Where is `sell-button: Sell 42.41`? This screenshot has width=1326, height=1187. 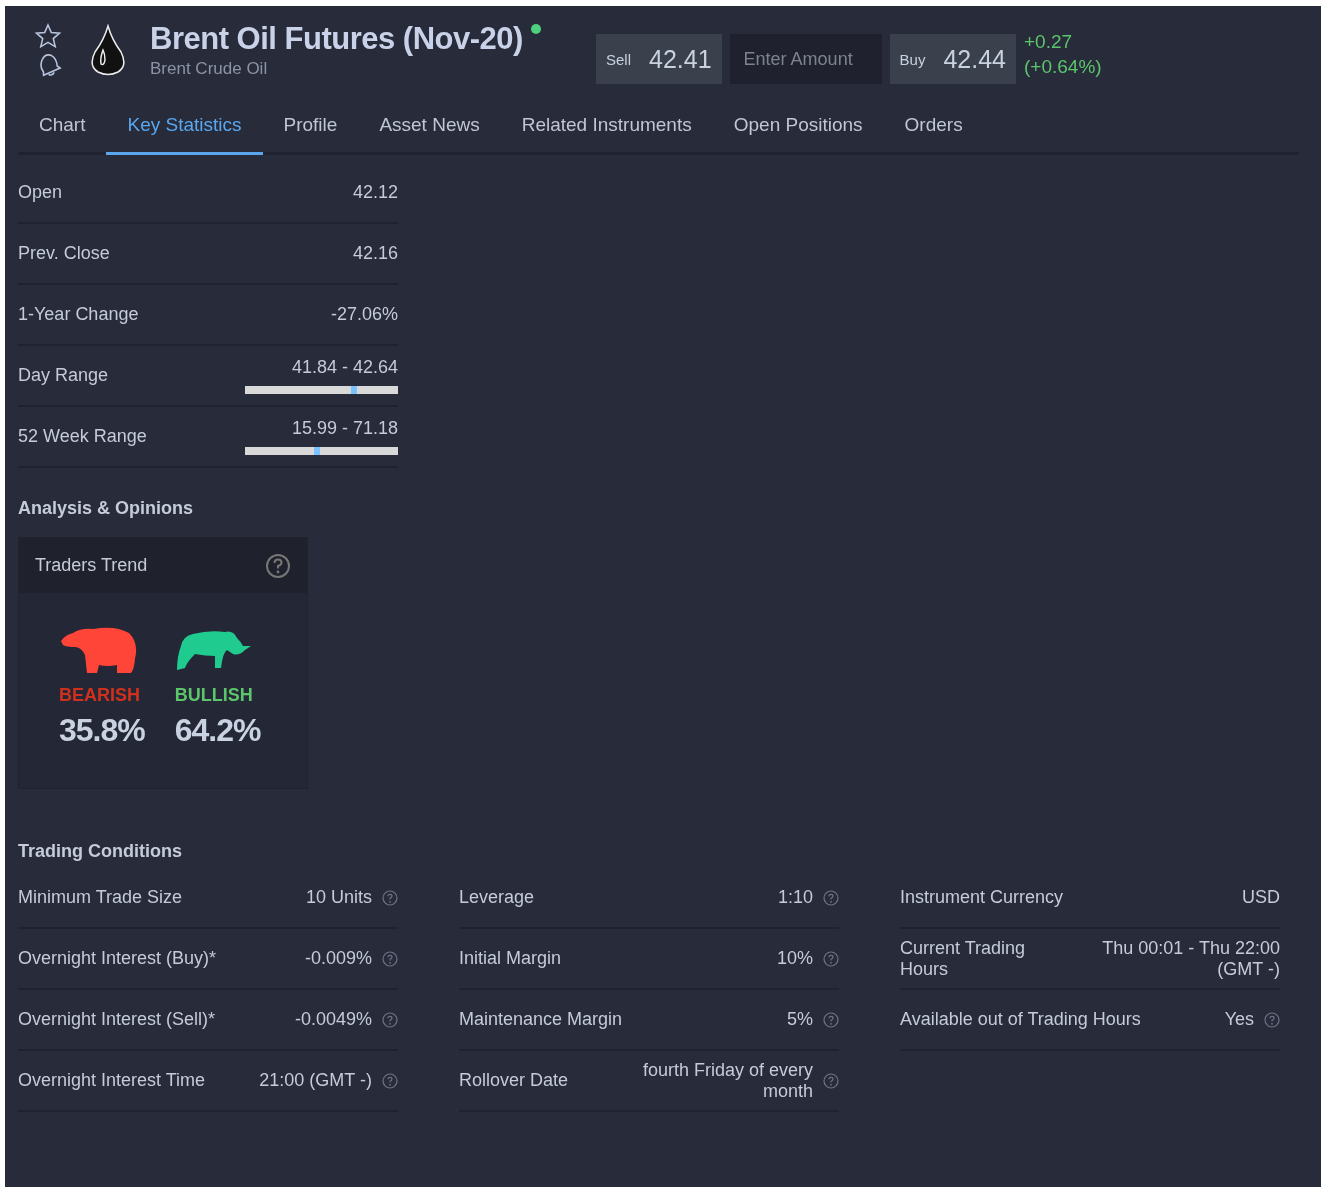 sell-button: Sell 42.41 is located at coordinates (659, 59).